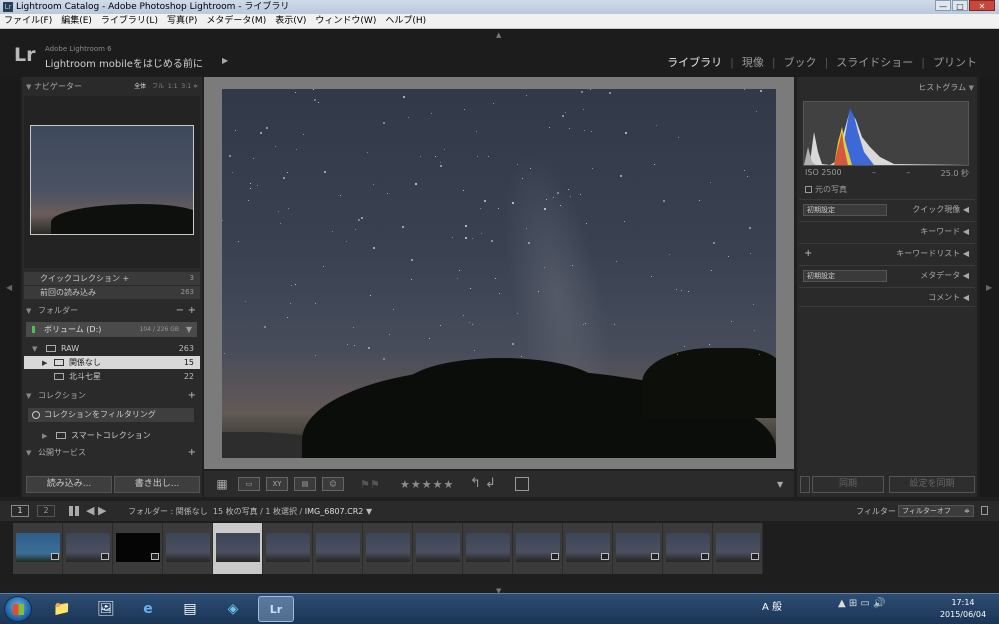  What do you see at coordinates (112, 435) in the screenshot?
I see `smart-collection-row: ▶ スマートコレクション` at bounding box center [112, 435].